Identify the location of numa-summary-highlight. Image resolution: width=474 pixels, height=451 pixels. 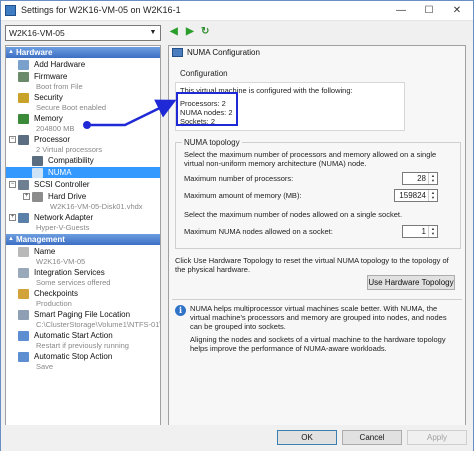
(207, 109).